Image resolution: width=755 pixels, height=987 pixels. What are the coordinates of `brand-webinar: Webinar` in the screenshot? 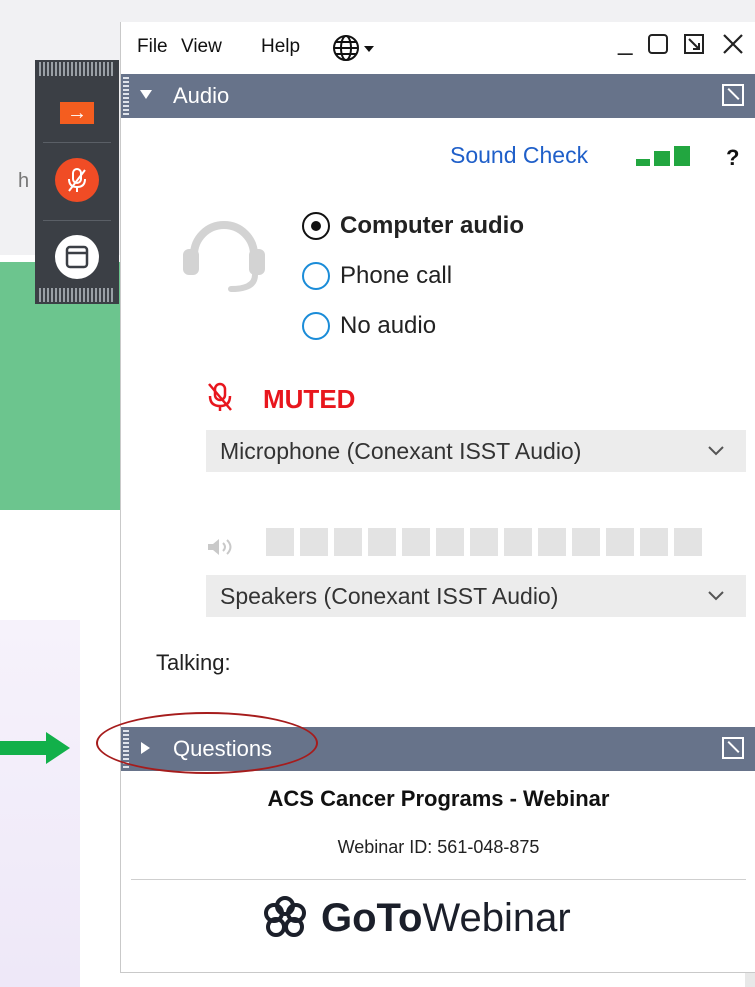 It's located at (496, 917).